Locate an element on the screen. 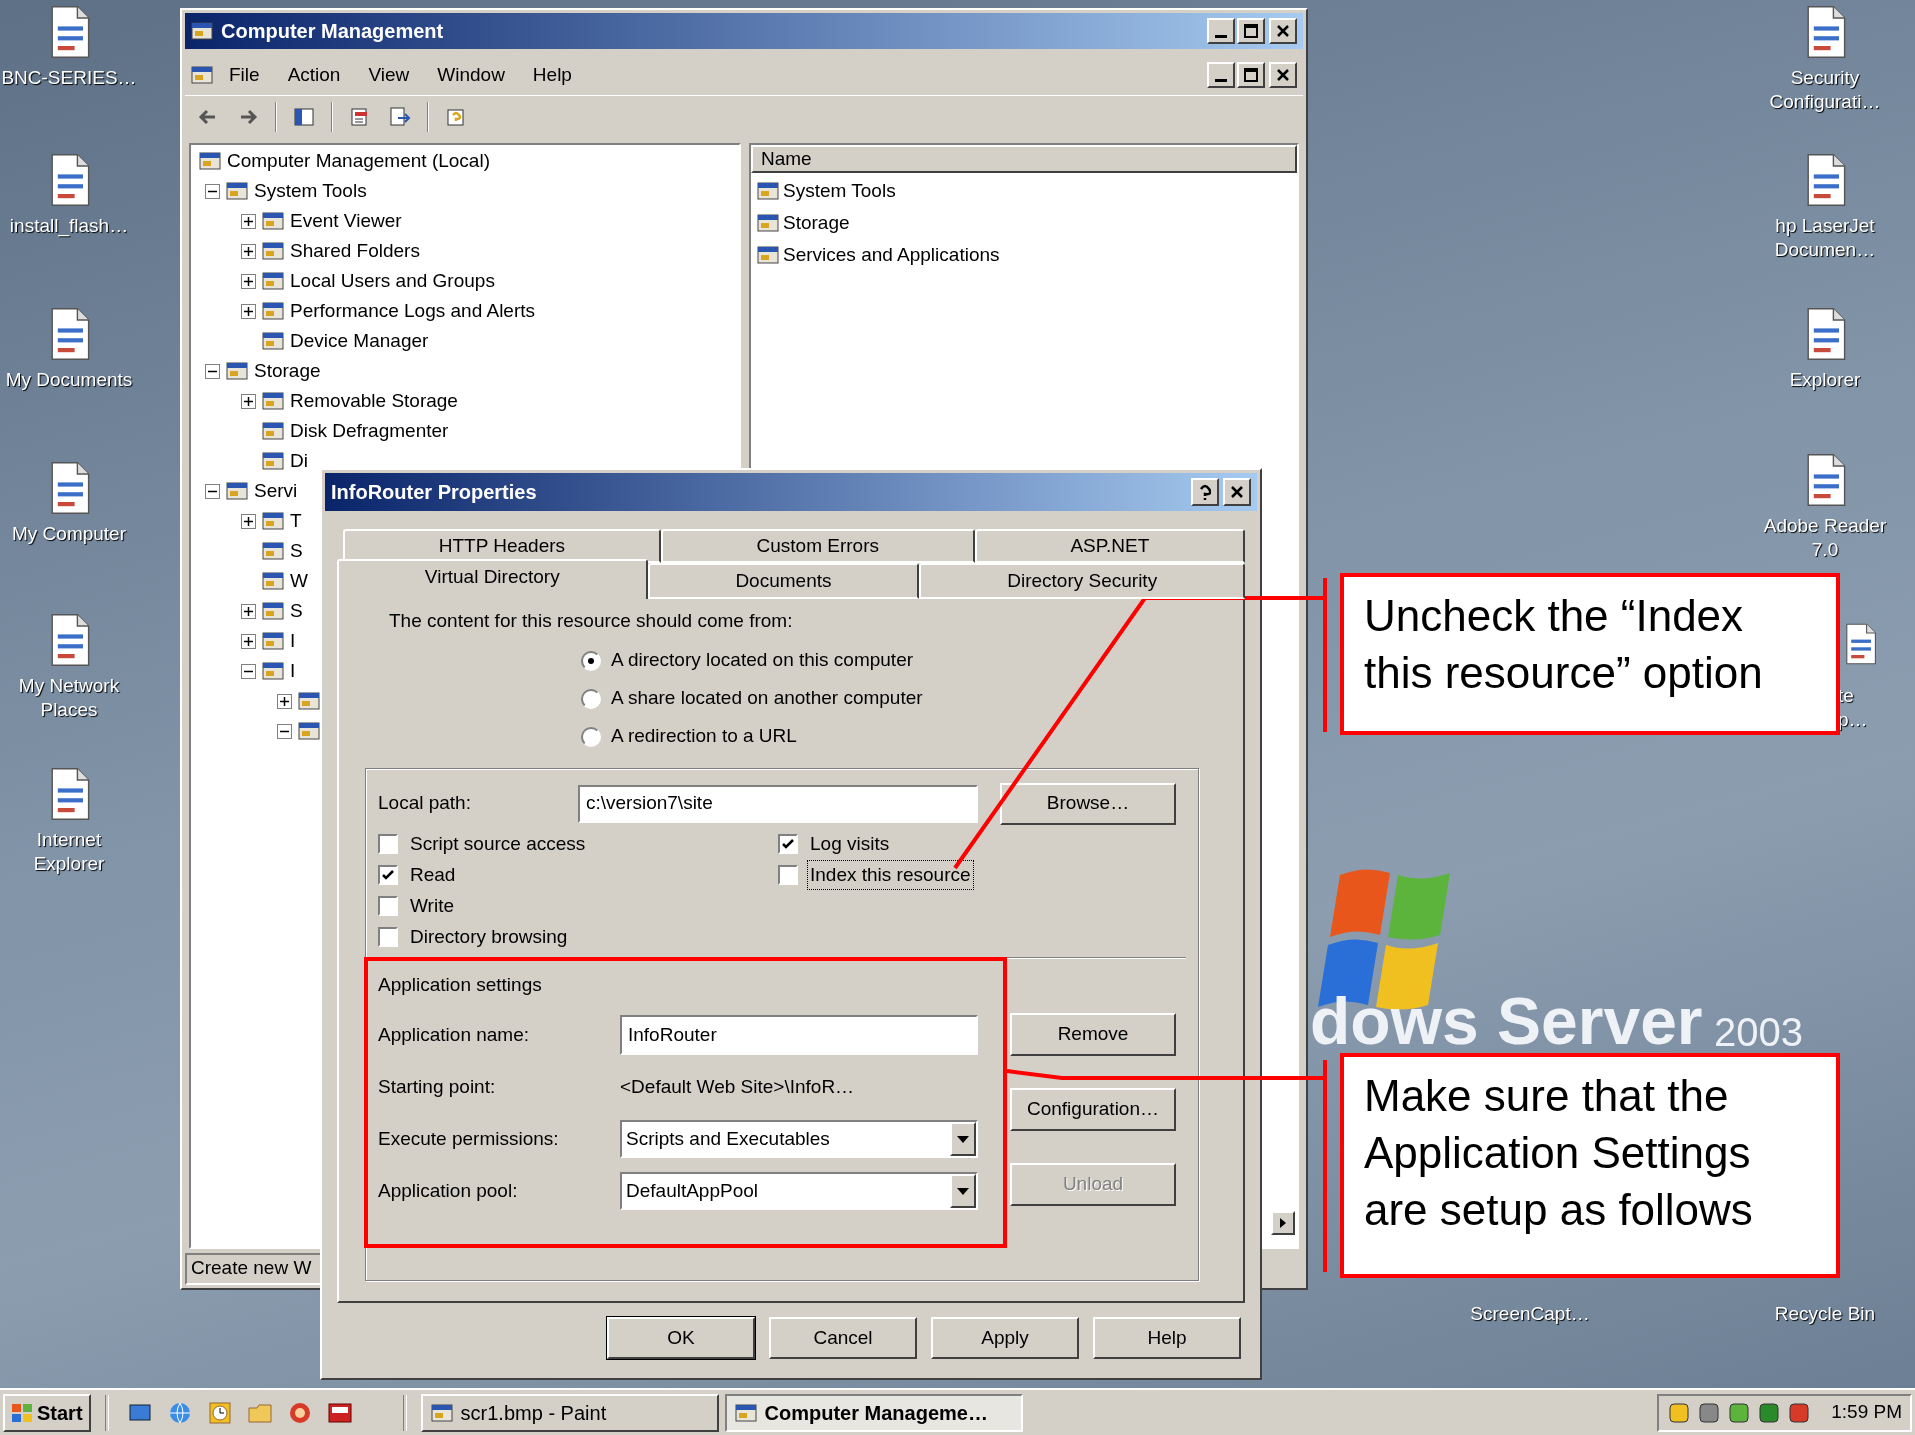 The image size is (1915, 1435). checkbox-label: Log visits is located at coordinates (850, 843).